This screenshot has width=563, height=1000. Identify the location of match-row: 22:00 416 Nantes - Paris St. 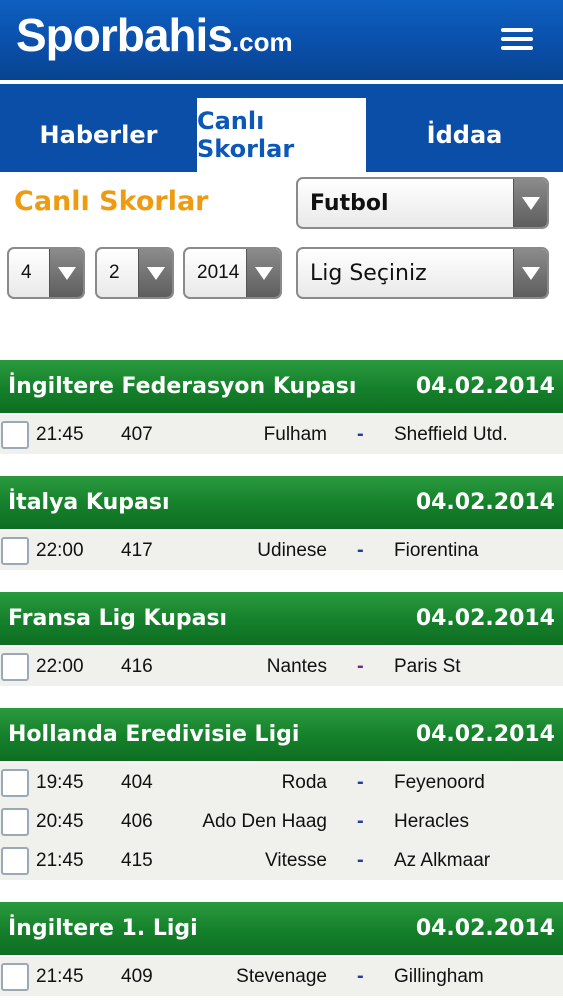
(281, 666).